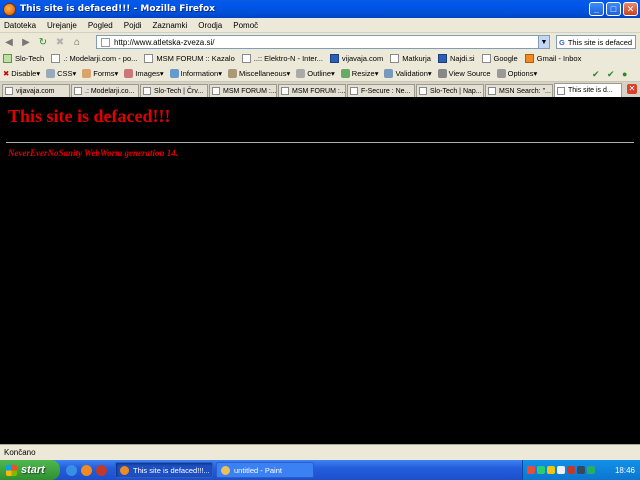 This screenshot has width=640, height=480. Describe the element at coordinates (363, 73) in the screenshot. I see `devtool-label: Resize` at that location.